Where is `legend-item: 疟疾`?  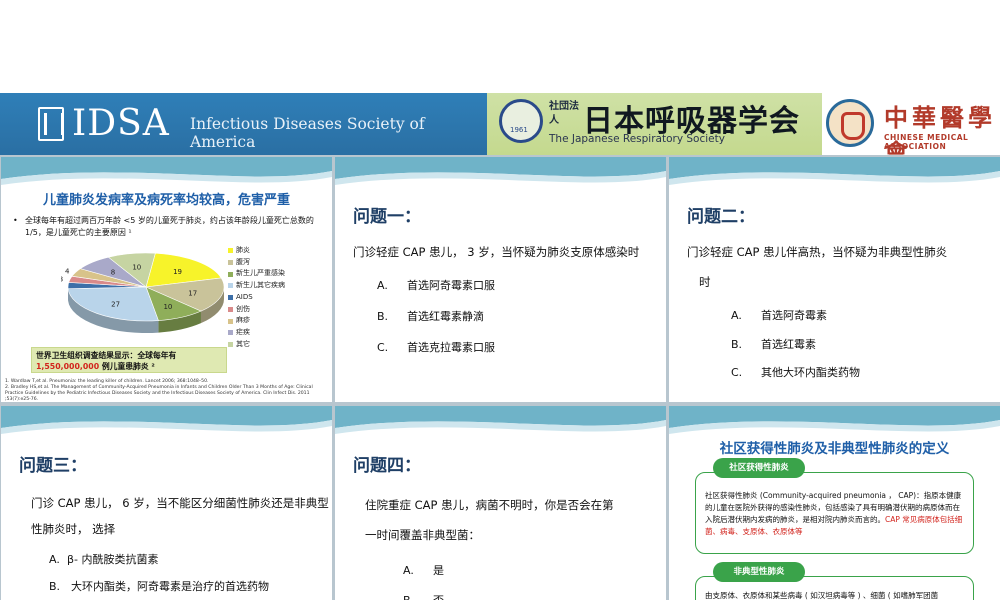
legend-item: 疟疾 is located at coordinates (256, 333).